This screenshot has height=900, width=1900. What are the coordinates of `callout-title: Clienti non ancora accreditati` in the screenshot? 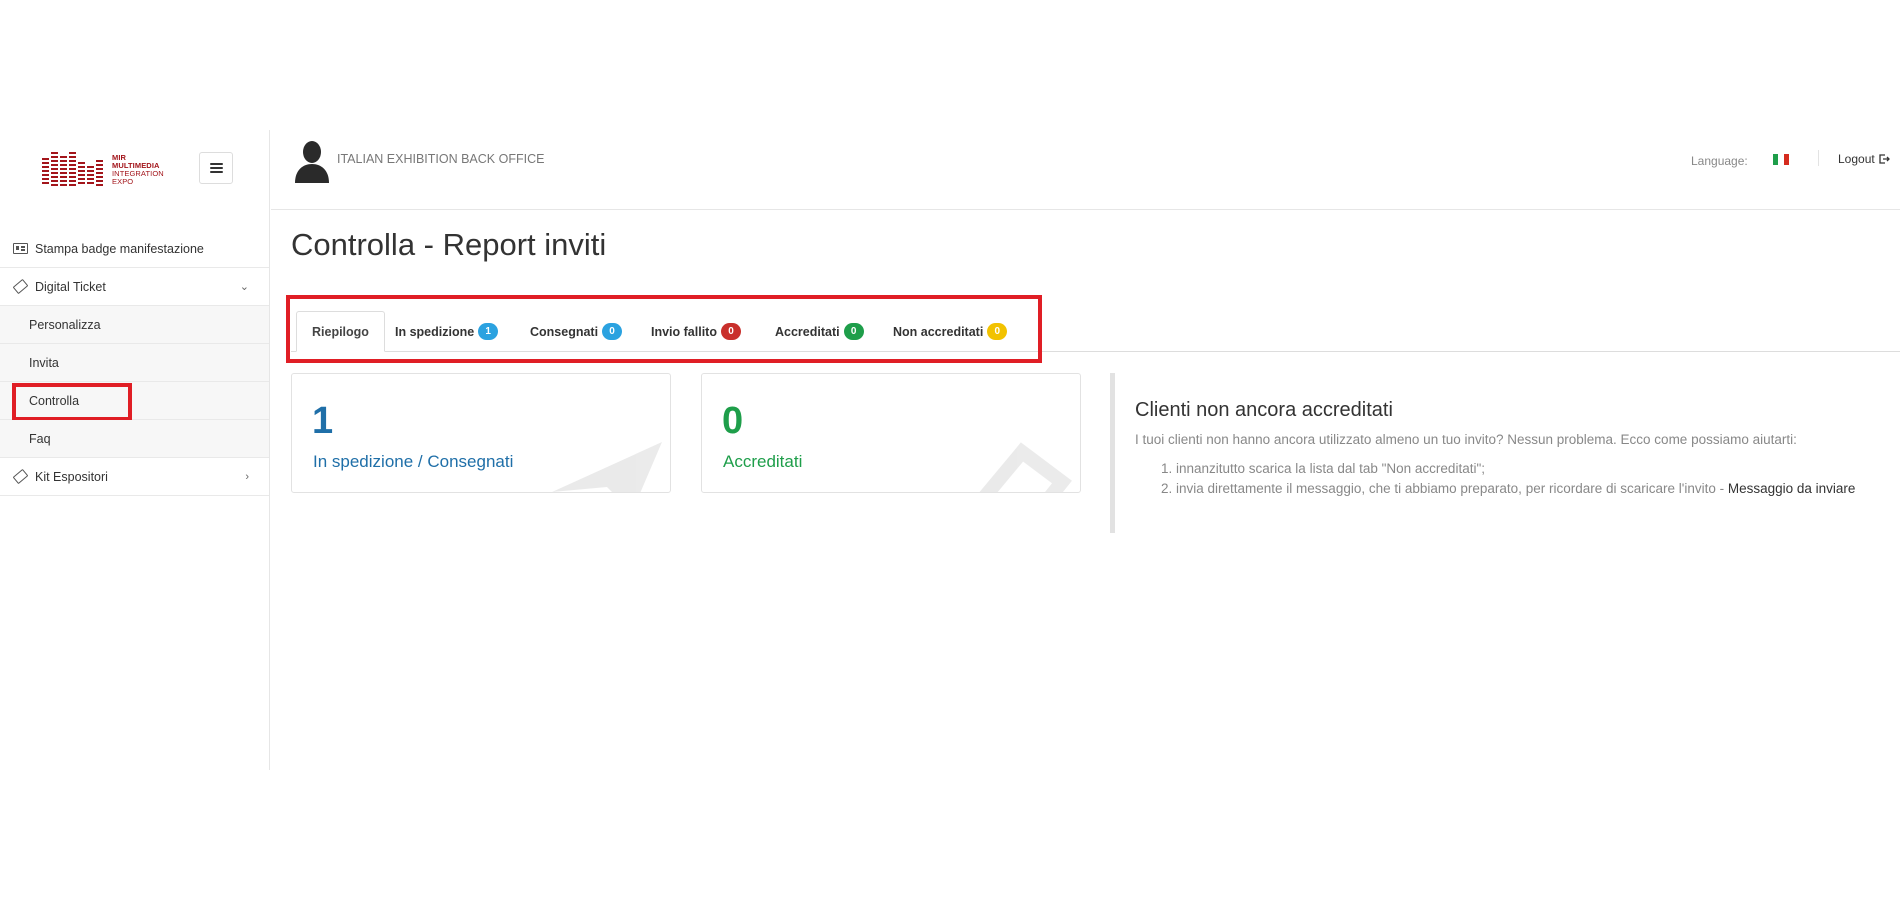 It's located at (1264, 410).